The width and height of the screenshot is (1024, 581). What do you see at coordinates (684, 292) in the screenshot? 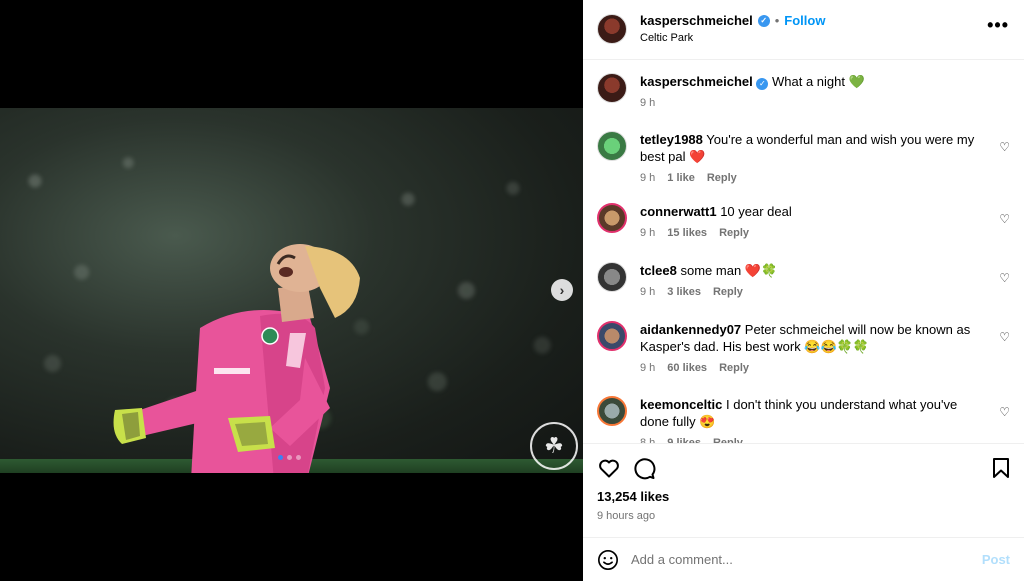
I see `comment-likes: 3 likes` at bounding box center [684, 292].